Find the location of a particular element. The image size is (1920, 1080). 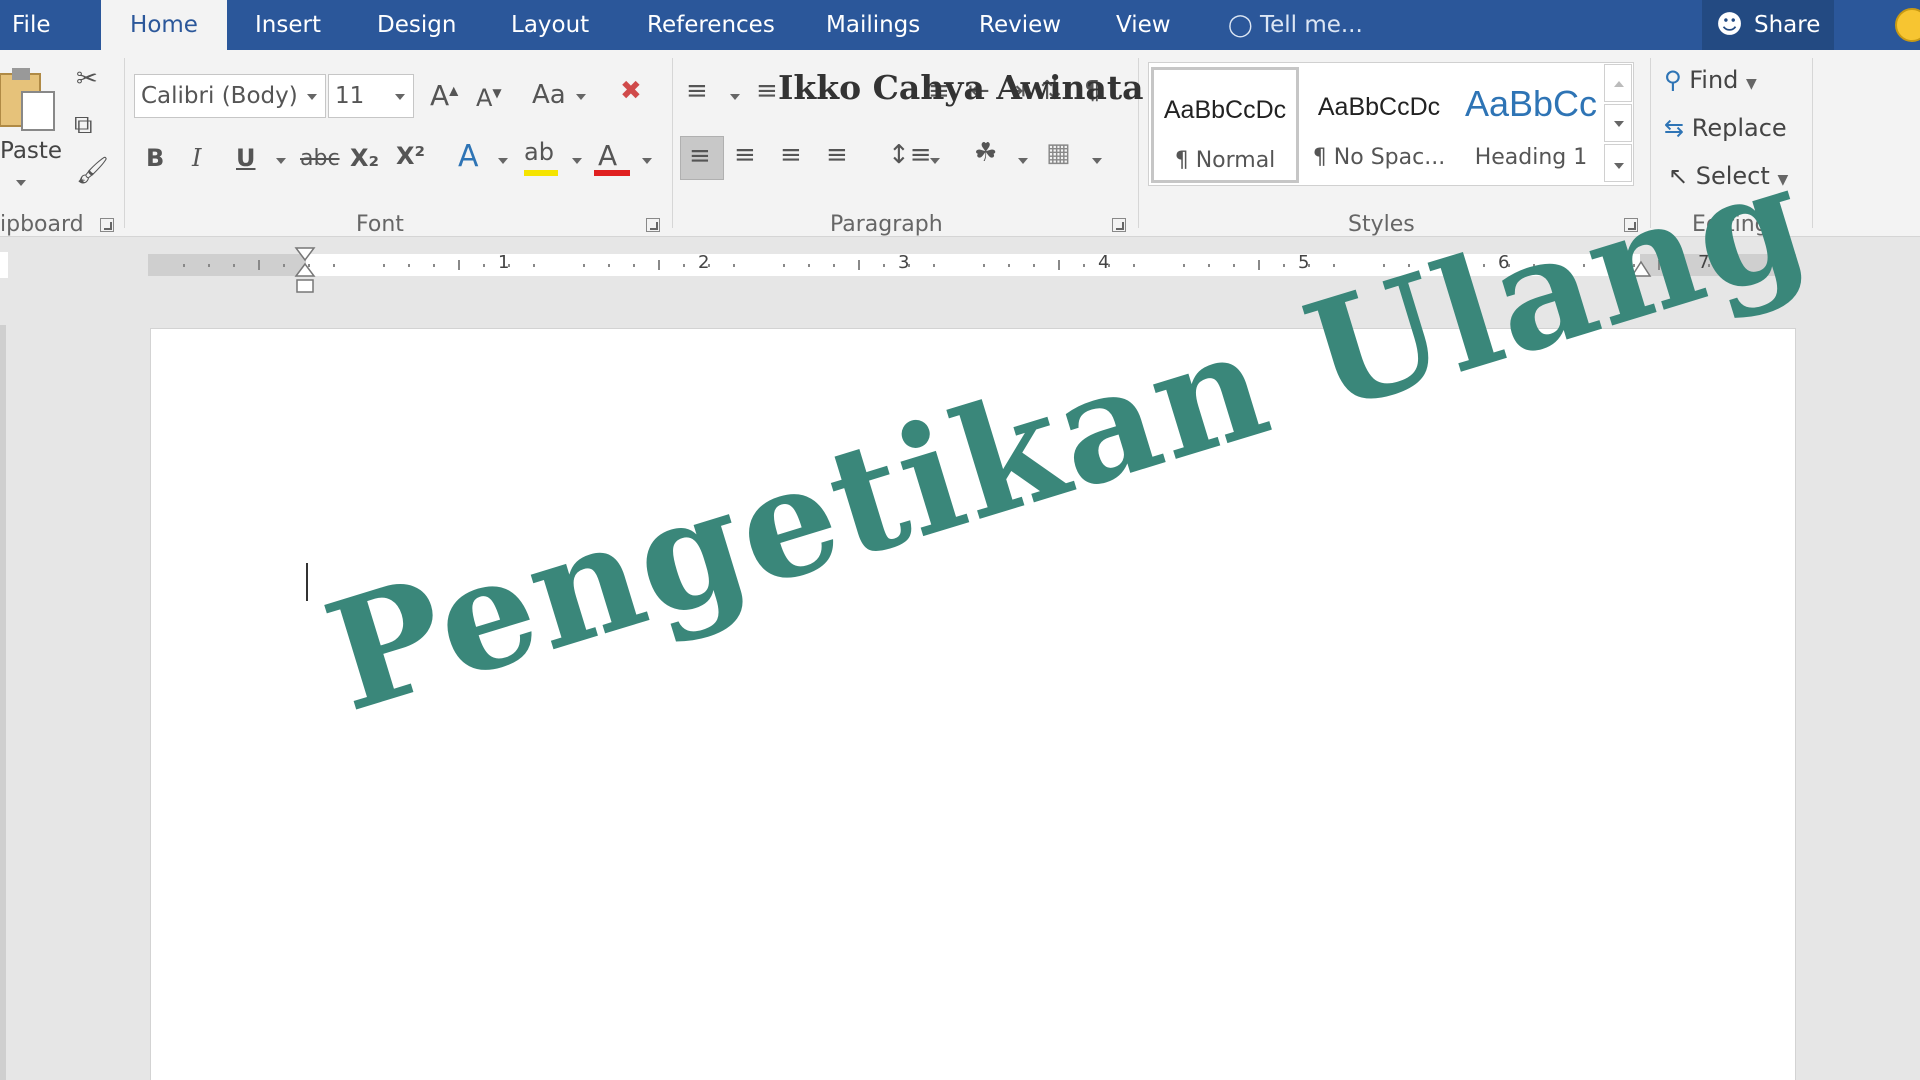

underline-caret is located at coordinates (281, 161).